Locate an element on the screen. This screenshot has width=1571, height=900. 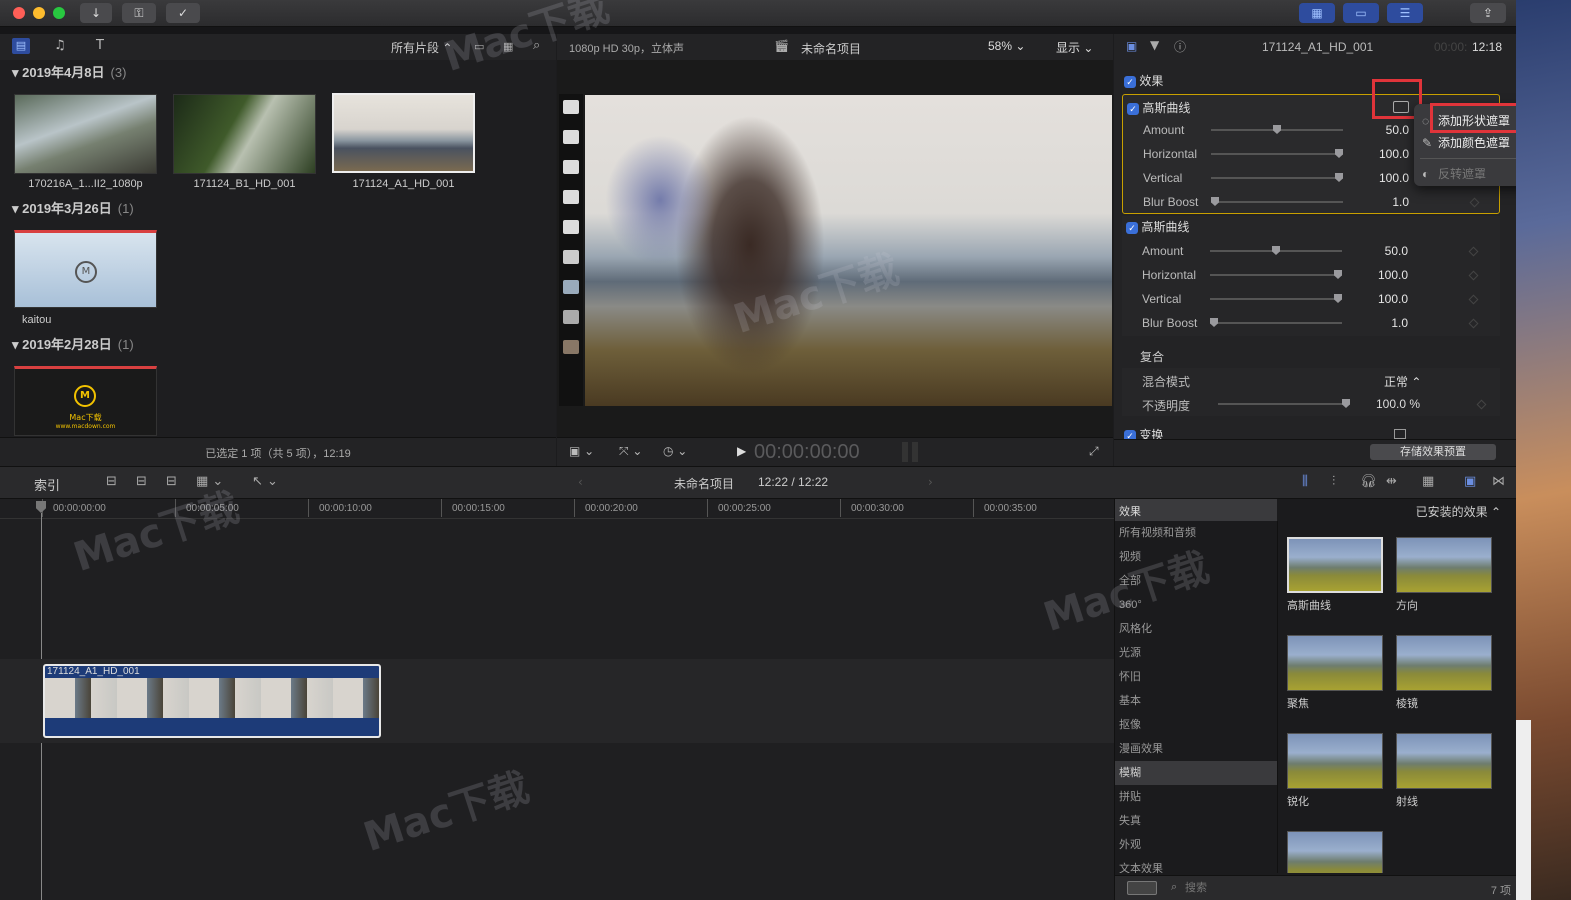
effect-title-row: ✓ 高斯曲线 is located at coordinates (1158, 108).